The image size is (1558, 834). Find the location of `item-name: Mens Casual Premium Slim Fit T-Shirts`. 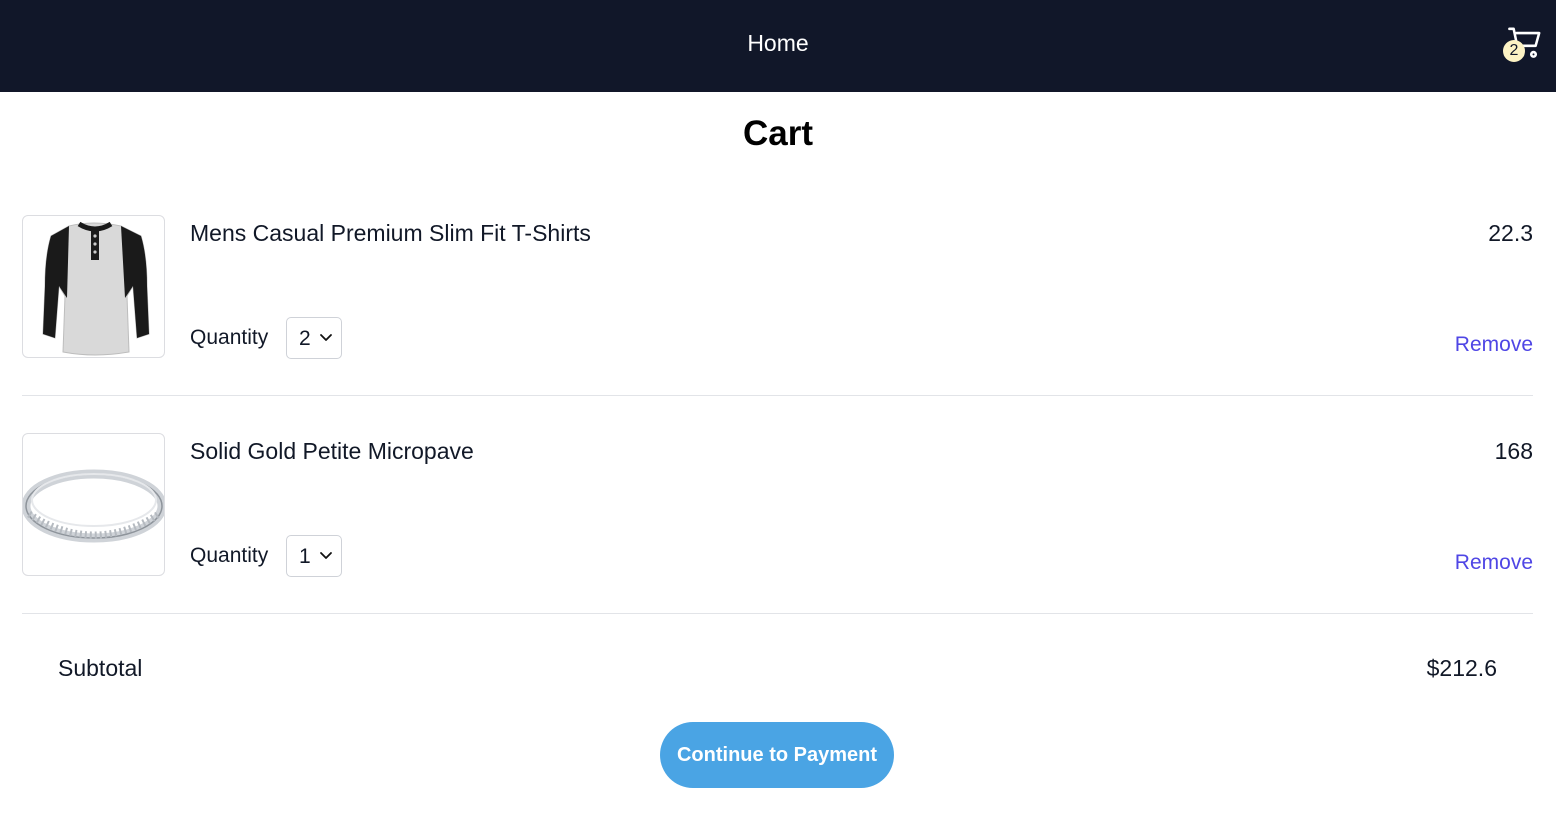

item-name: Mens Casual Premium Slim Fit T-Shirts is located at coordinates (390, 233).